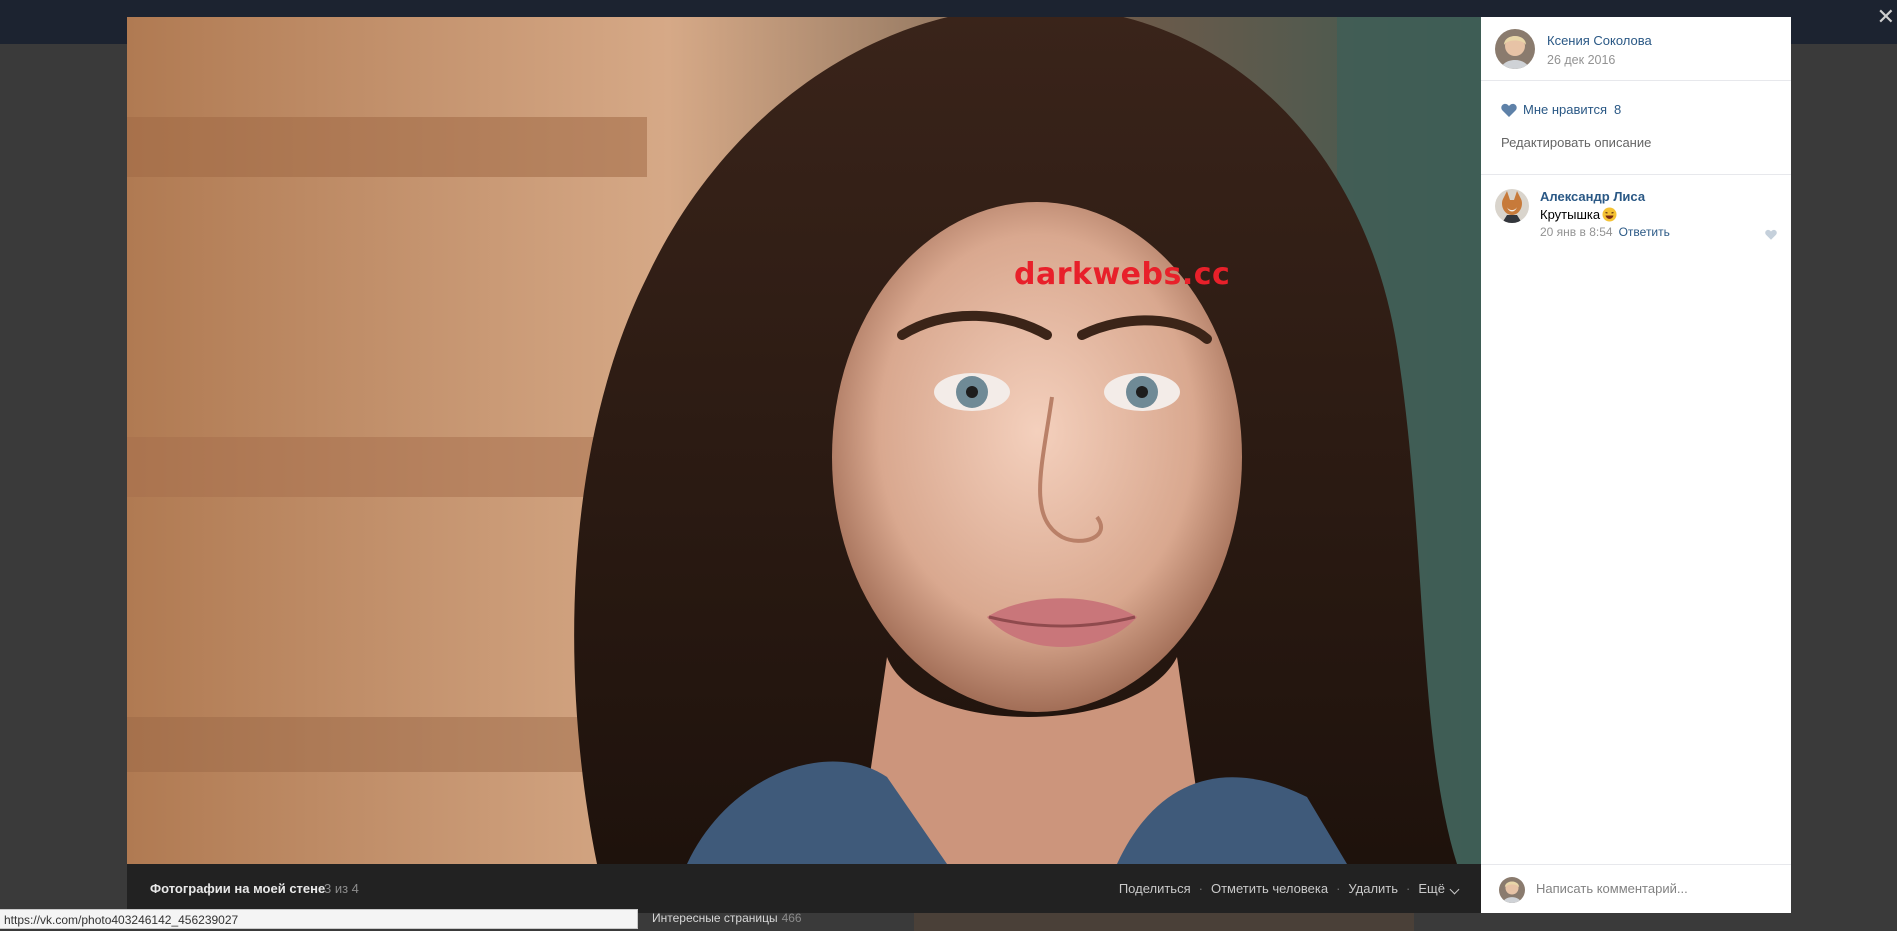 This screenshot has height=931, width=1897. I want to click on more-label: Ещё, so click(1431, 888).